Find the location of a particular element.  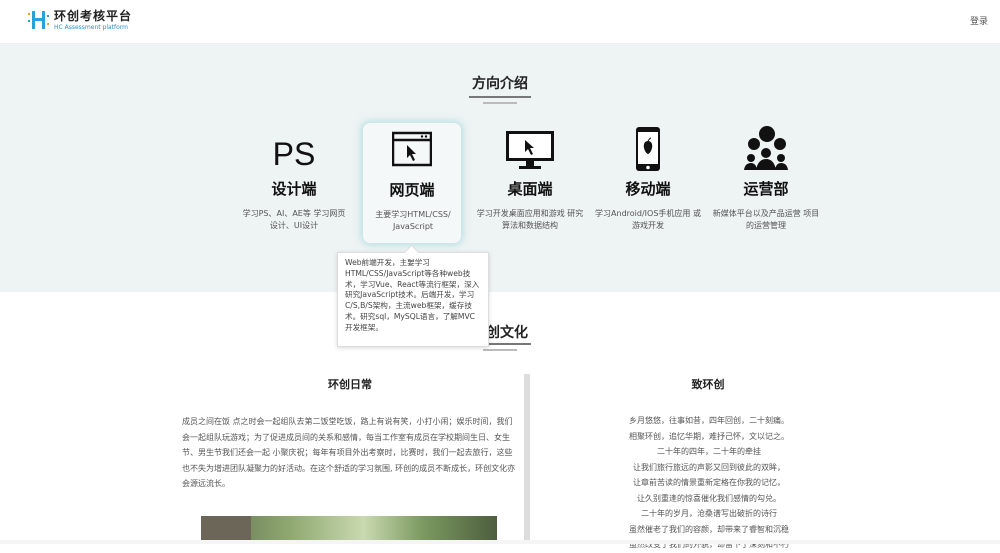

poem-line: 让我们旅行旅远的声影又回到彼此的双眸， is located at coordinates (709, 467).